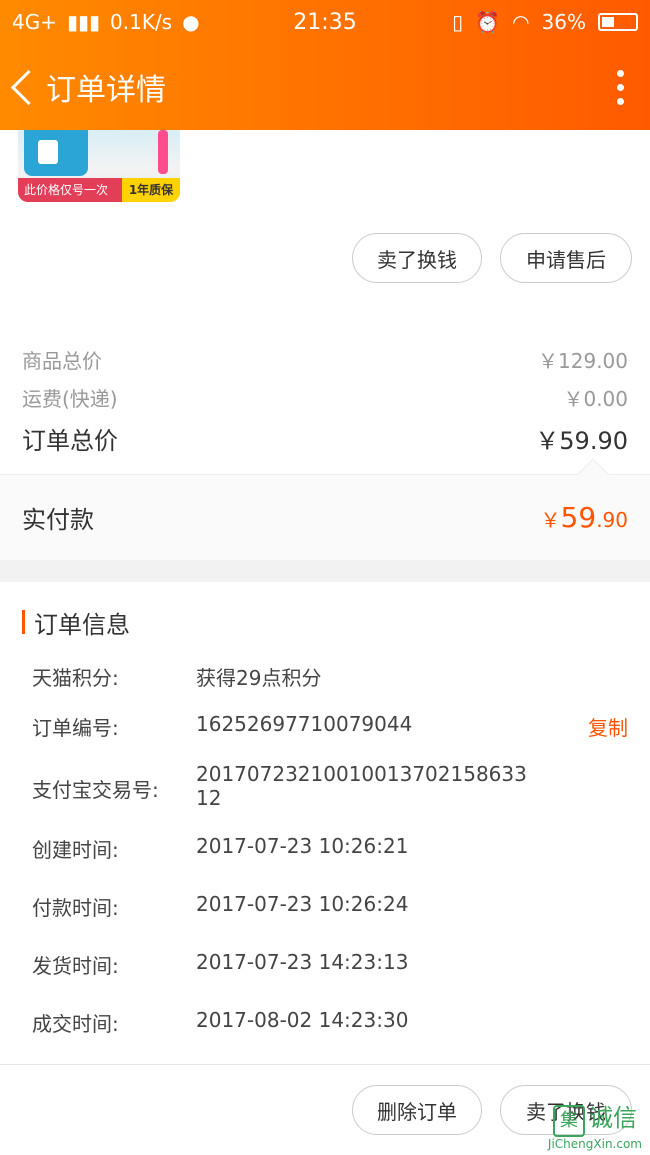  Describe the element at coordinates (583, 360) in the screenshot. I see `goods-total-value: ￥129.00` at that location.